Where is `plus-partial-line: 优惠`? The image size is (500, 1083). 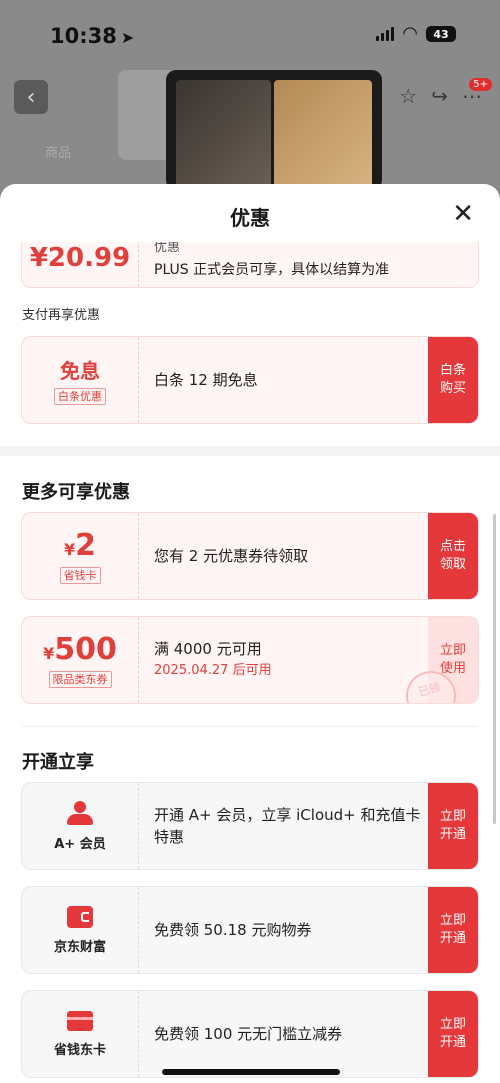 plus-partial-line: 优惠 is located at coordinates (167, 248).